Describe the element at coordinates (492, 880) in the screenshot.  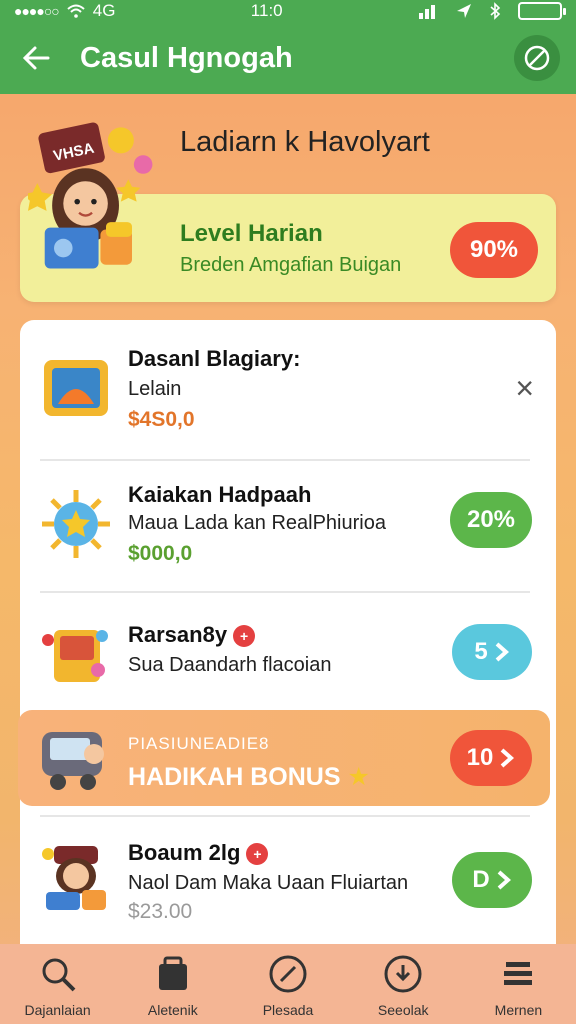
I see `go-button: D` at that location.